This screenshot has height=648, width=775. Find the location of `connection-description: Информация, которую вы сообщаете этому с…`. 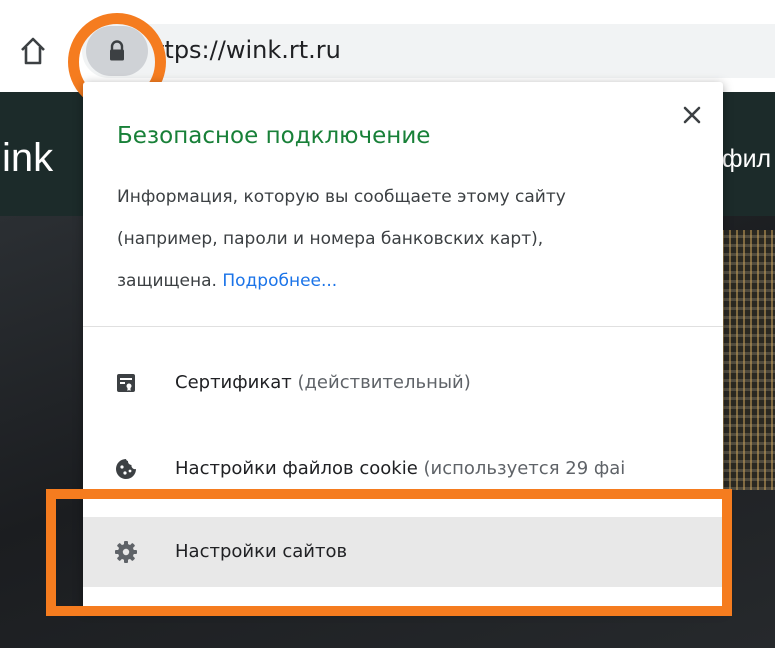

connection-description: Информация, которую вы сообщаете этому с… is located at coordinates (407, 239).